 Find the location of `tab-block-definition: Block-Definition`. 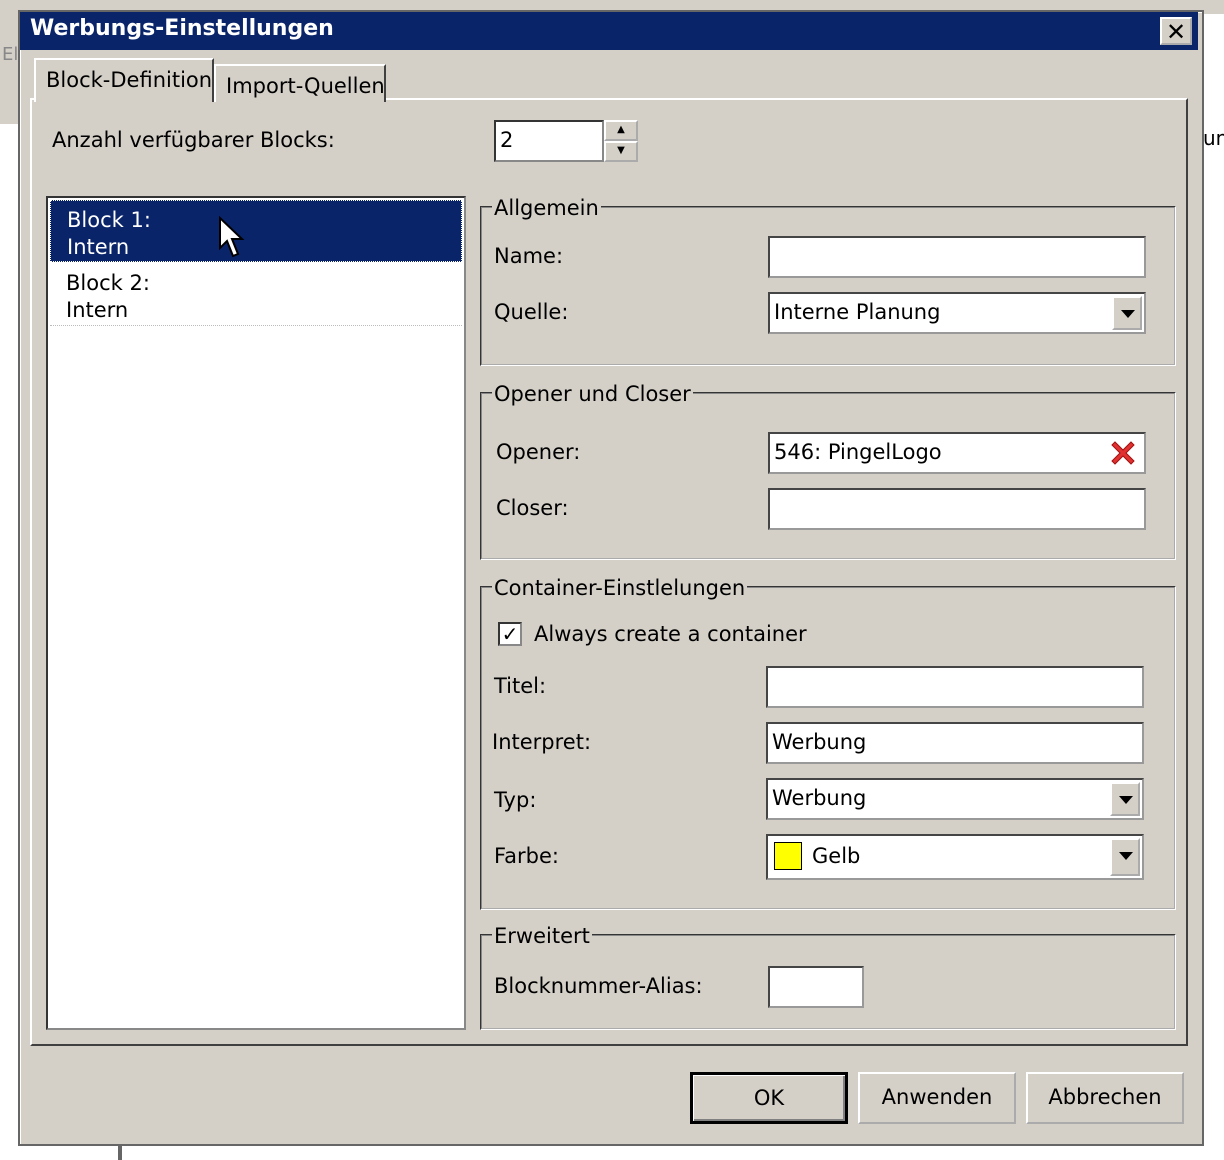

tab-block-definition: Block-Definition is located at coordinates (124, 80).